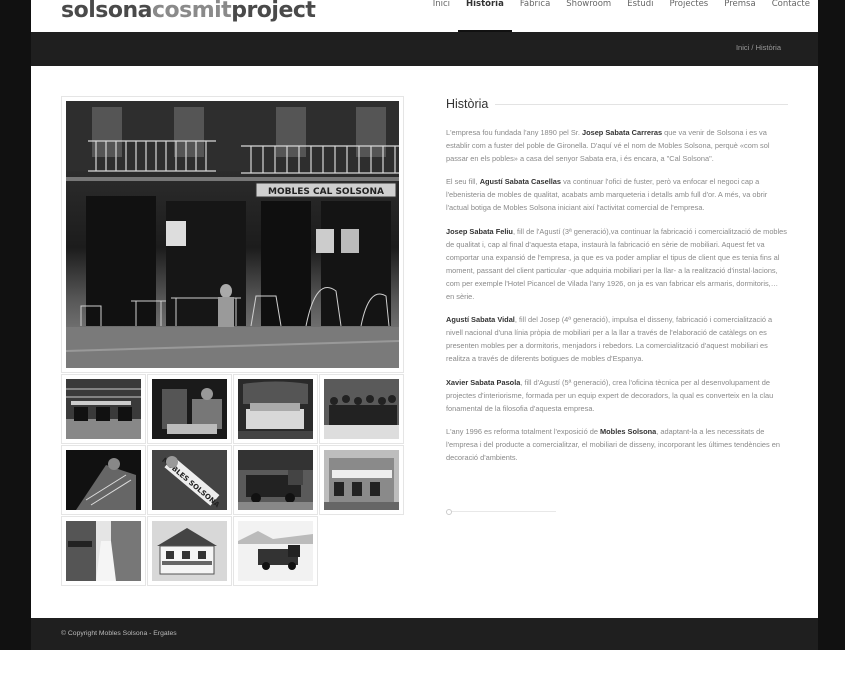 This screenshot has width=845, height=684. I want to click on thumb-image-group, so click(361, 409).